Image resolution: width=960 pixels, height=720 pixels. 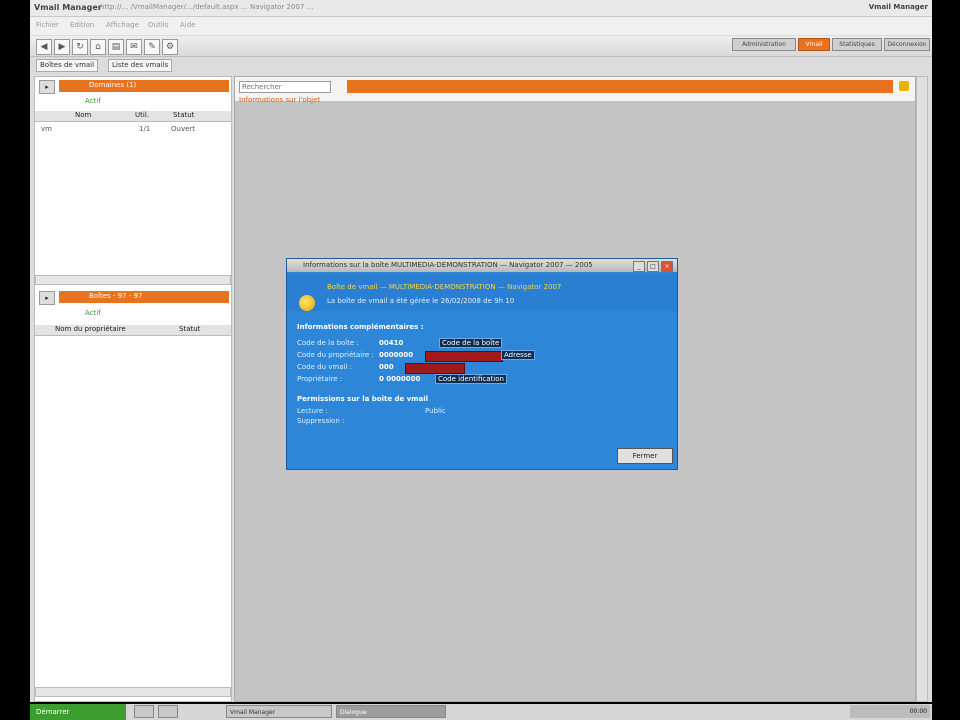 I want to click on col-util: Util., so click(x=142, y=115).